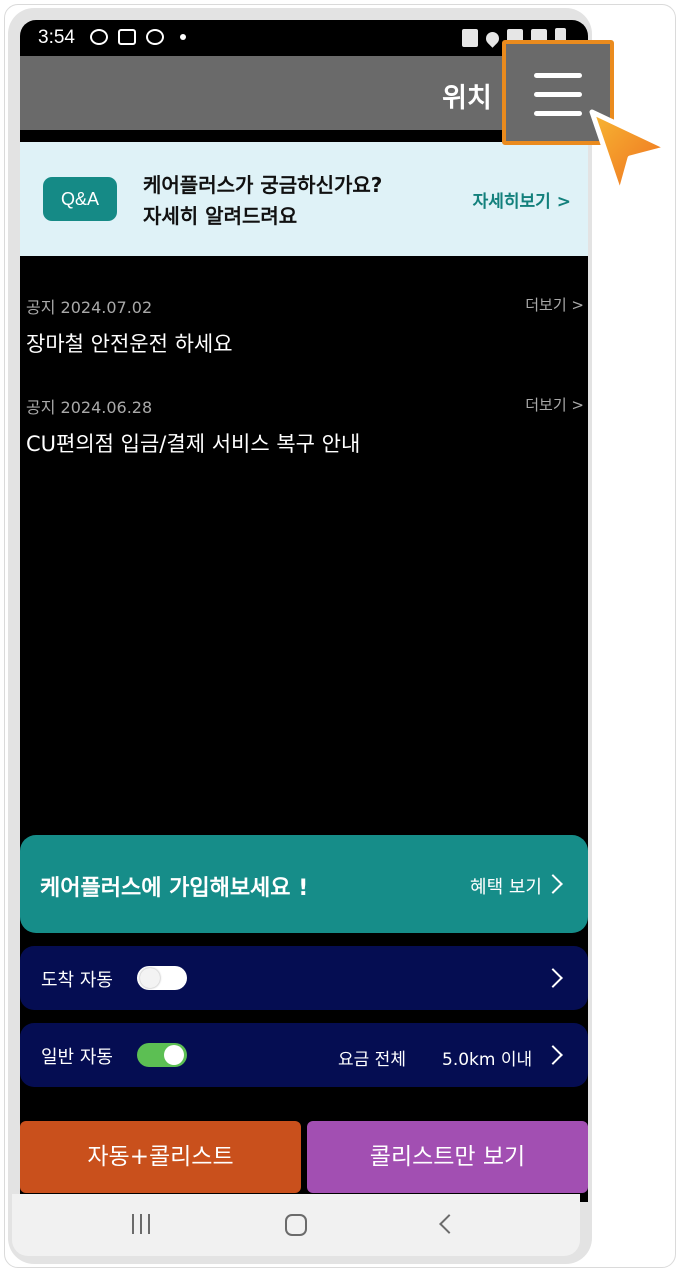 Image resolution: width=680 pixels, height=1272 pixels. Describe the element at coordinates (304, 1055) in the screenshot. I see `general-auto-row: 일반 자동 요금 전체 5.0km 이내` at that location.